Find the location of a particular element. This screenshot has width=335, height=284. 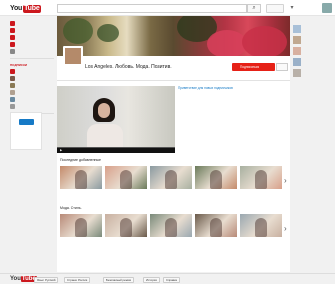

section-title: Мода. Стиль. is located at coordinates (71, 208).